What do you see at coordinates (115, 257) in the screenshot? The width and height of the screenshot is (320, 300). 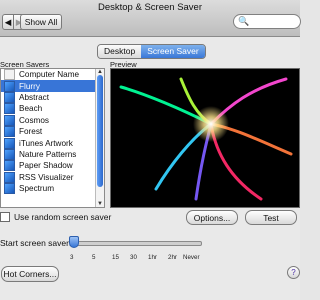 I see `tick-label: 15` at bounding box center [115, 257].